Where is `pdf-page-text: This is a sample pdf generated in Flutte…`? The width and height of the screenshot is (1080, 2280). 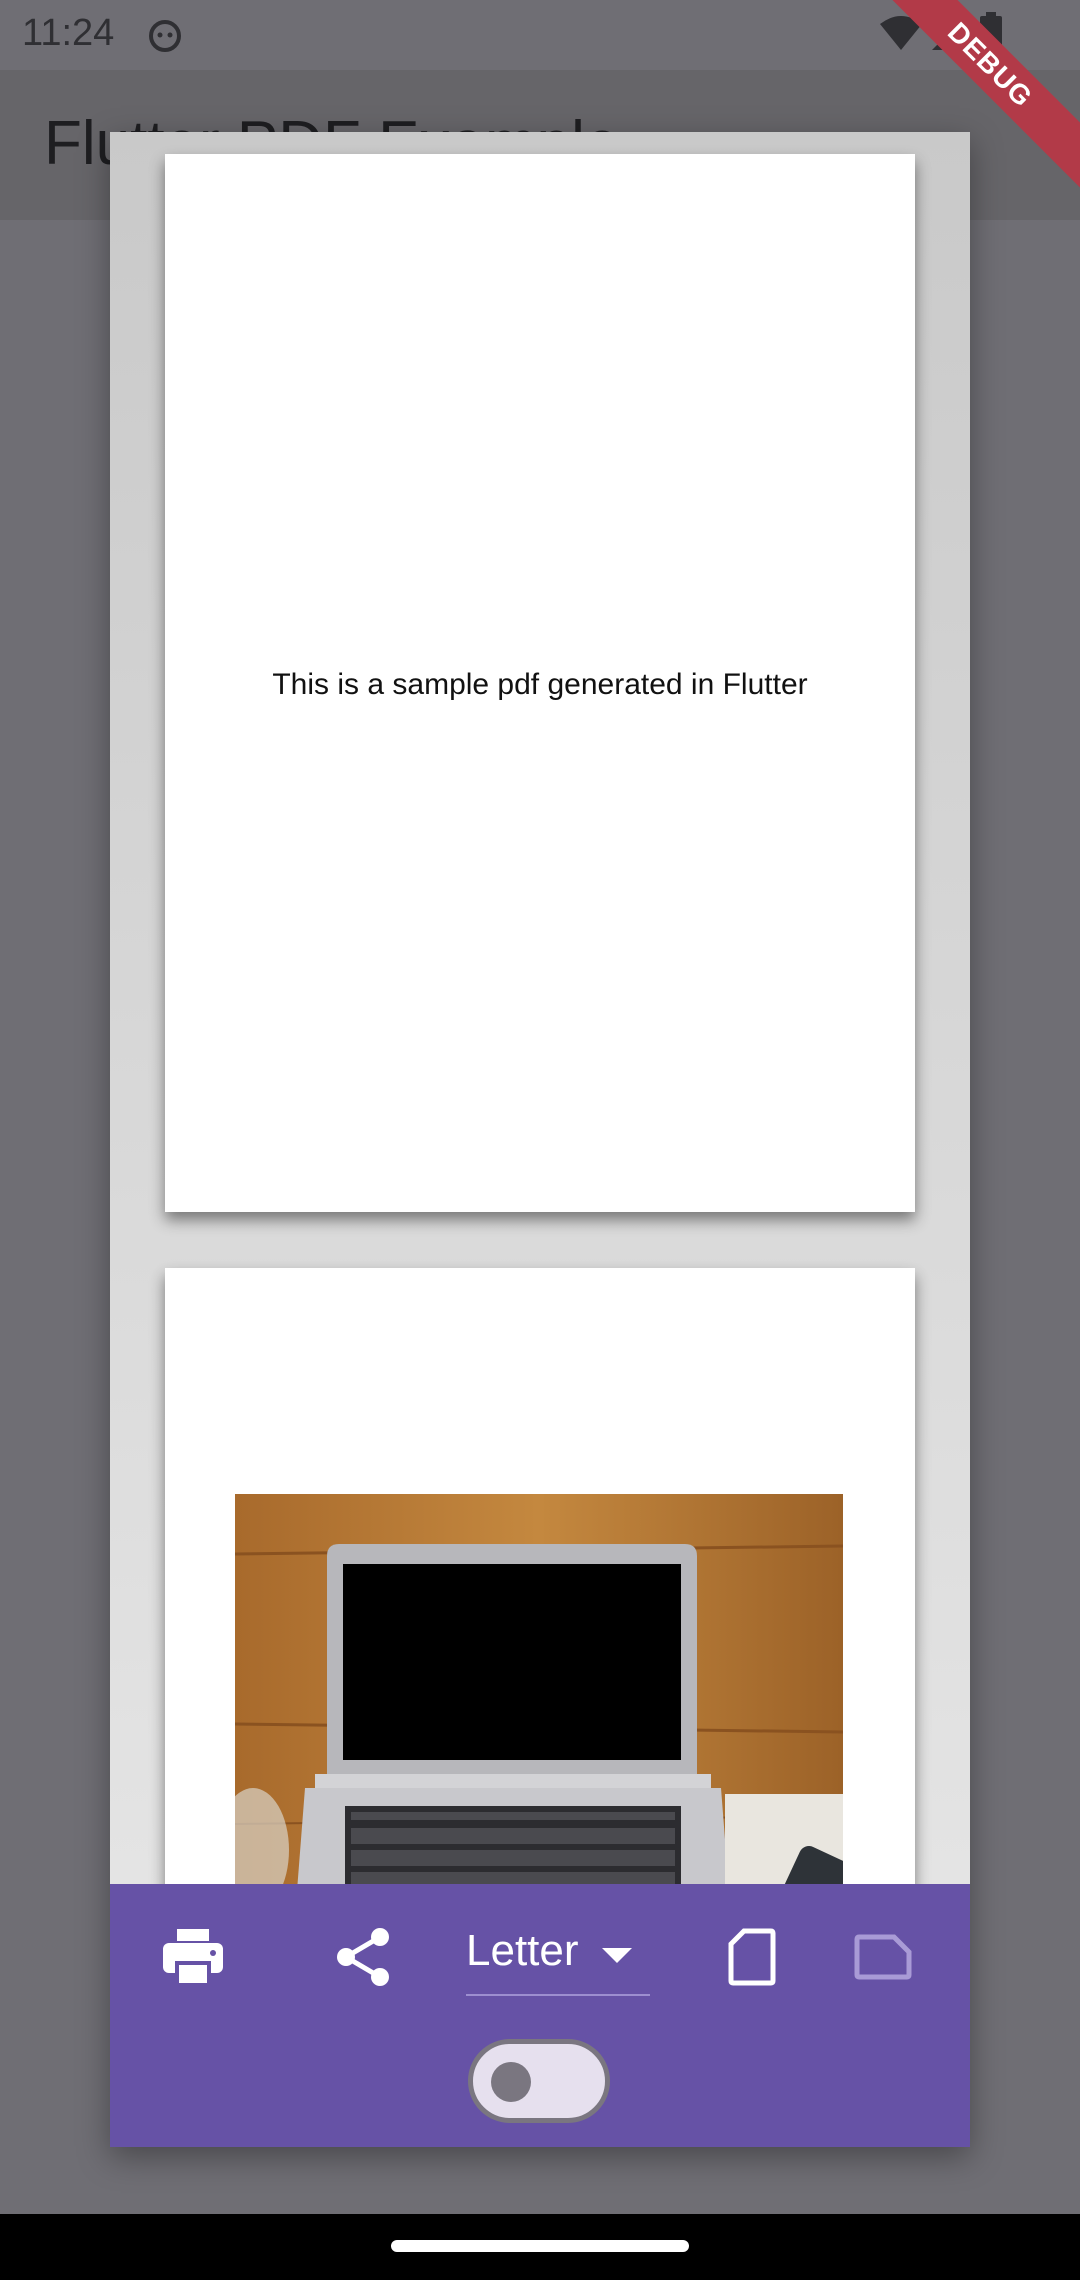
pdf-page-text: This is a sample pdf generated in Flutte… is located at coordinates (540, 684).